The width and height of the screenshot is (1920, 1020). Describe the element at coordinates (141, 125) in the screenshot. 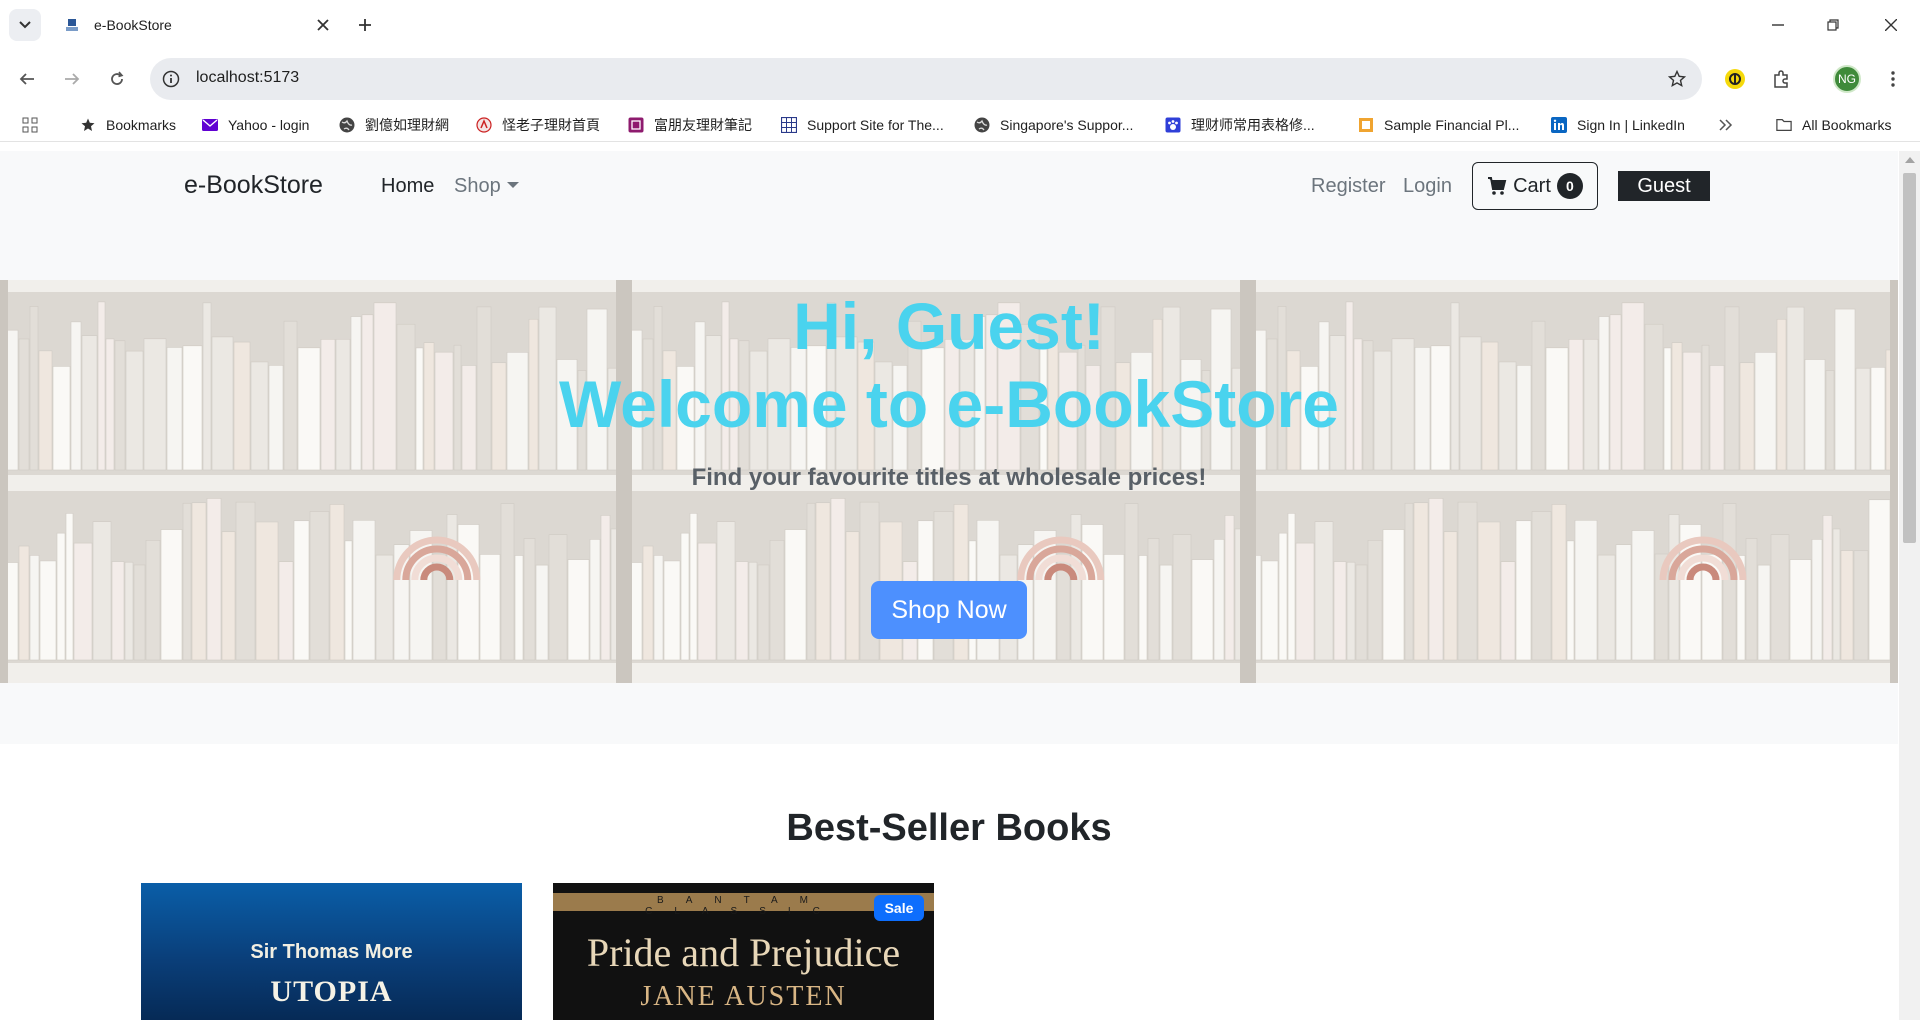

I see `bookmark-label: Bookmarks` at that location.